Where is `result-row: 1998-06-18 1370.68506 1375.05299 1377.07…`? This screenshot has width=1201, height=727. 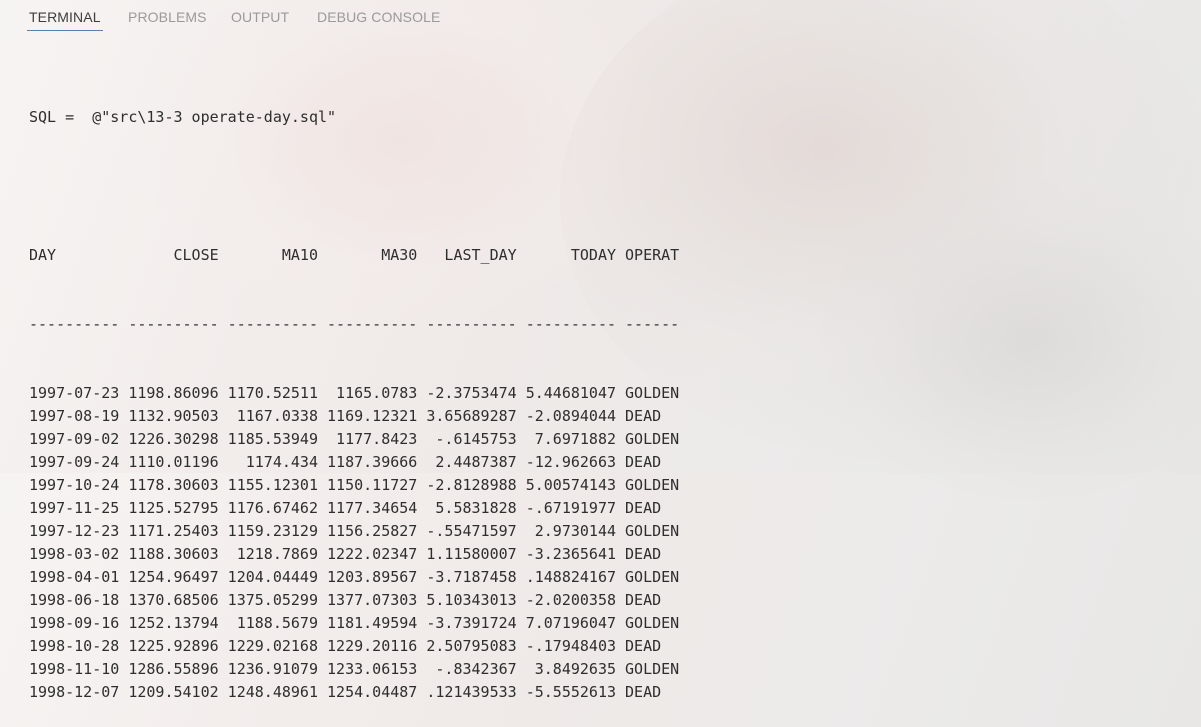 result-row: 1998-06-18 1370.68506 1375.05299 1377.07… is located at coordinates (345, 600).